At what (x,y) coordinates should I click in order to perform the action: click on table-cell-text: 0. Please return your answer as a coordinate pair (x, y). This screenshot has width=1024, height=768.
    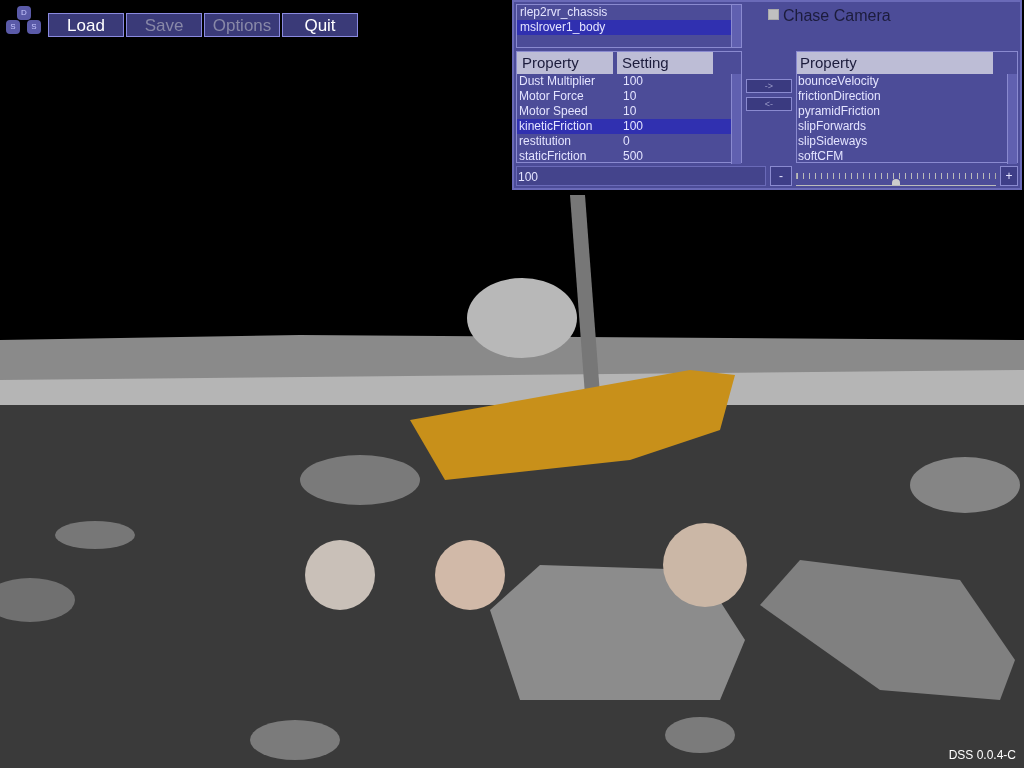
    Looking at the image, I should click on (626, 141).